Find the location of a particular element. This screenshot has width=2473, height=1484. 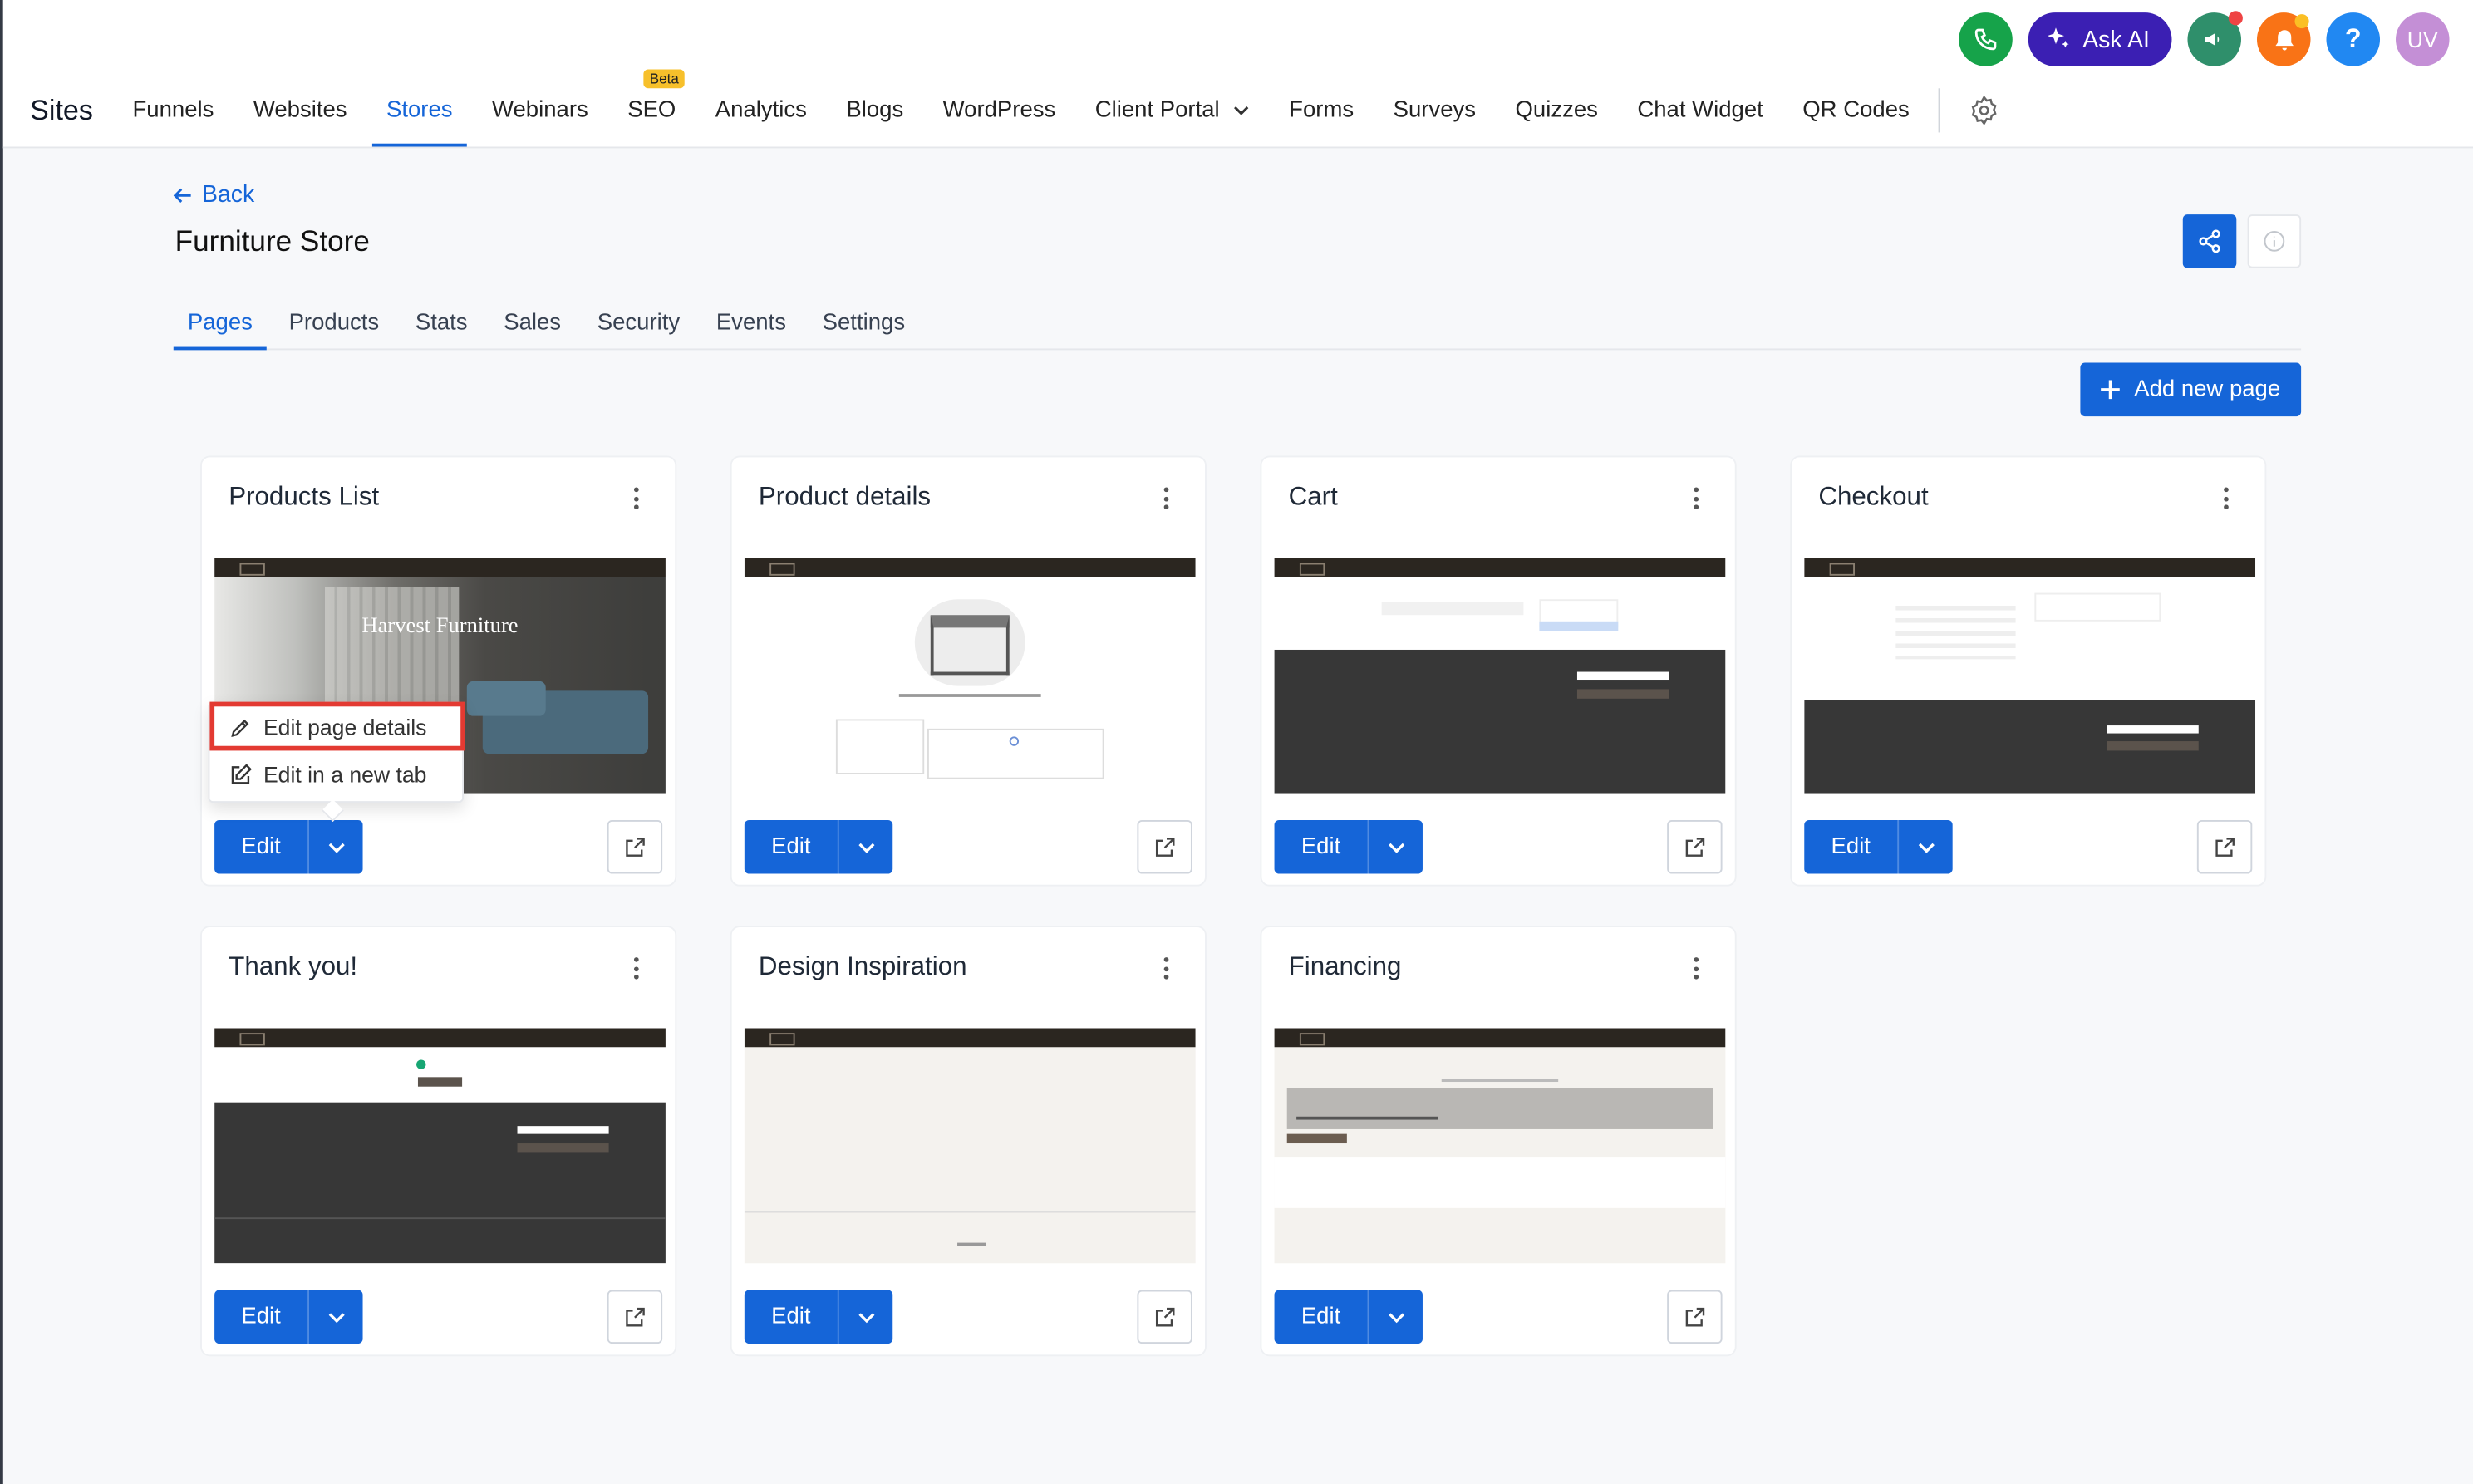

card-title: Thank you! is located at coordinates (293, 966).